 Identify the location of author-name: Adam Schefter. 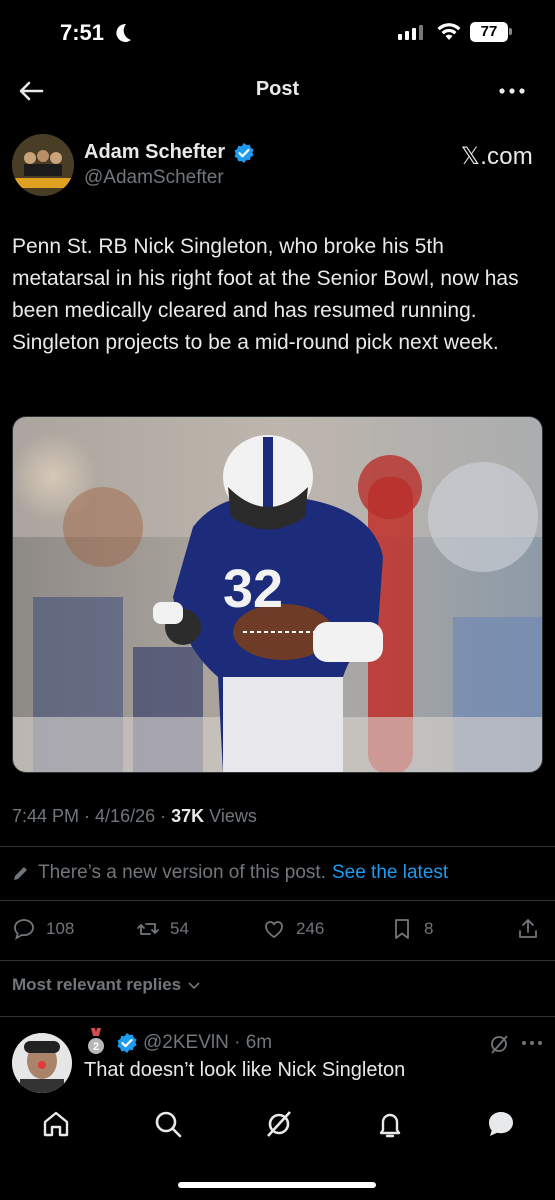
(154, 152).